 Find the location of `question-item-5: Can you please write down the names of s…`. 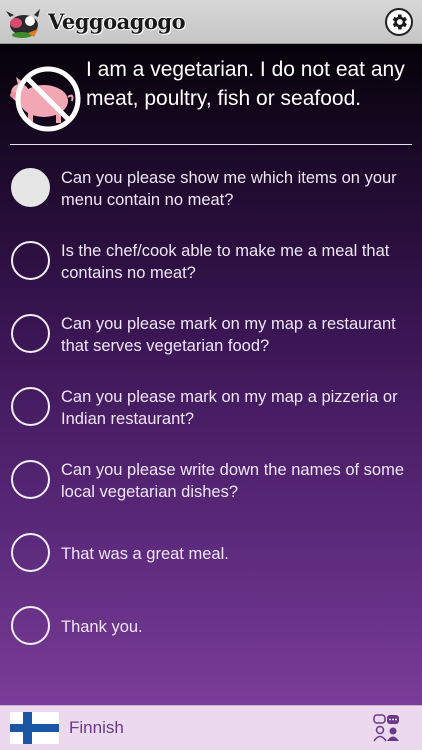

question-item-5: Can you please write down the names of s… is located at coordinates (211, 476).